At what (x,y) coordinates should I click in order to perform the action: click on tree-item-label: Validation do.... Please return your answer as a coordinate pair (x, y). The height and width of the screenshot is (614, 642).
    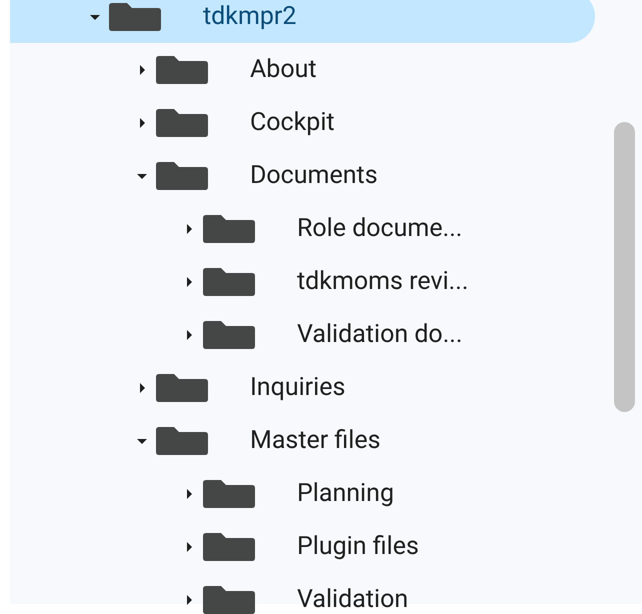
    Looking at the image, I should click on (379, 334).